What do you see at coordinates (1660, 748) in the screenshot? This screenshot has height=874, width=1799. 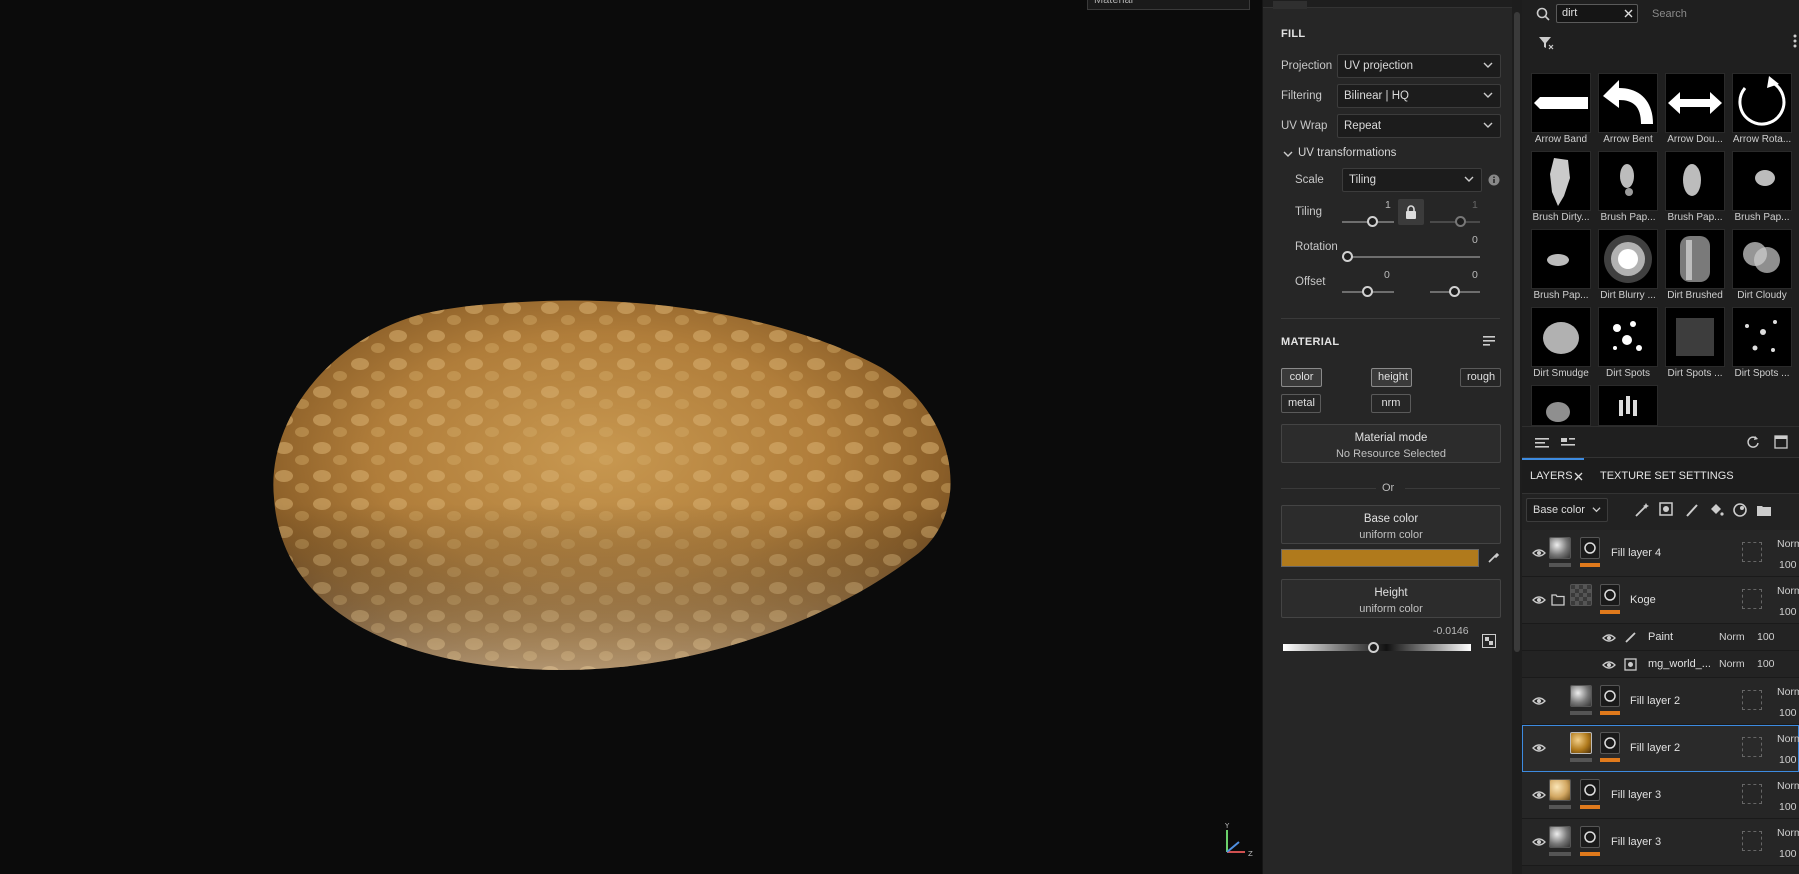 I see `layer-row-selected: Fill layer 2 Norm 100` at bounding box center [1660, 748].